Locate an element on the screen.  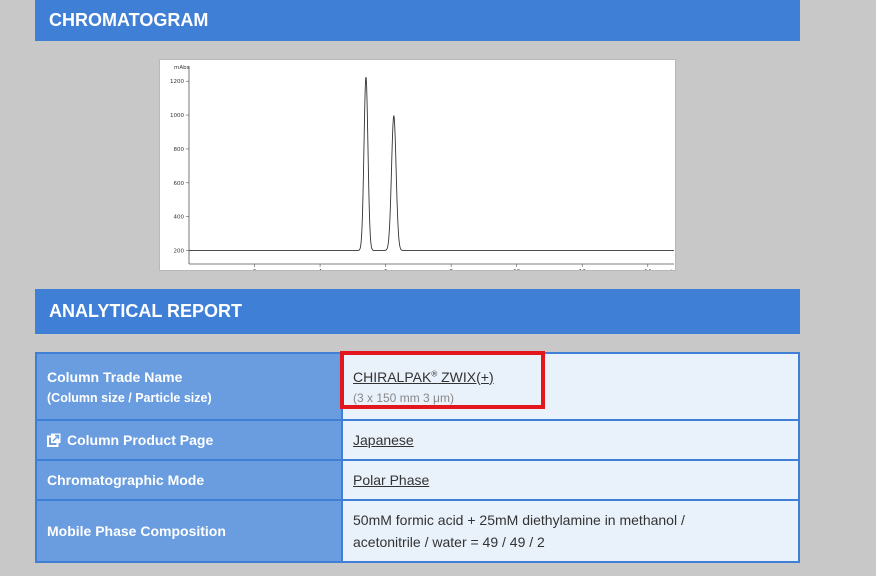
chromatogram-header: CHROMATOGRAM is located at coordinates (417, 20).